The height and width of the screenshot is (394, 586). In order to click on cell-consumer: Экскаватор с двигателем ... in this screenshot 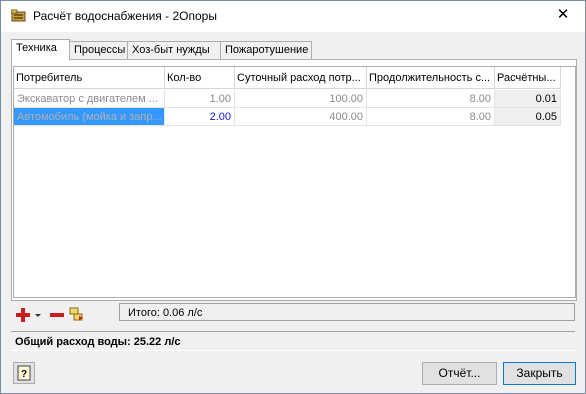, I will do `click(89, 99)`.